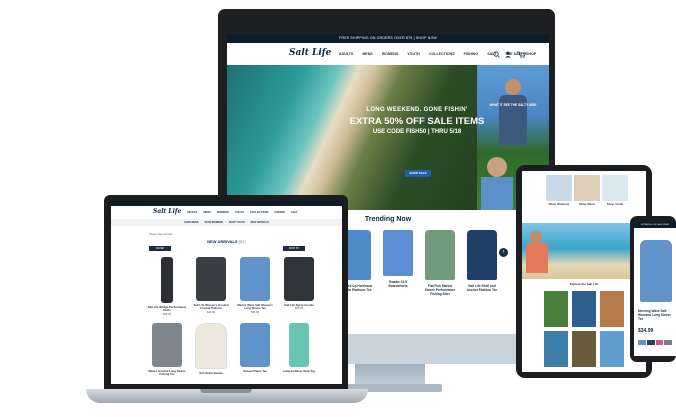  Describe the element at coordinates (260, 222) in the screenshot. I see `subnav-new-arrivals: NEW ARRIVALS` at that location.